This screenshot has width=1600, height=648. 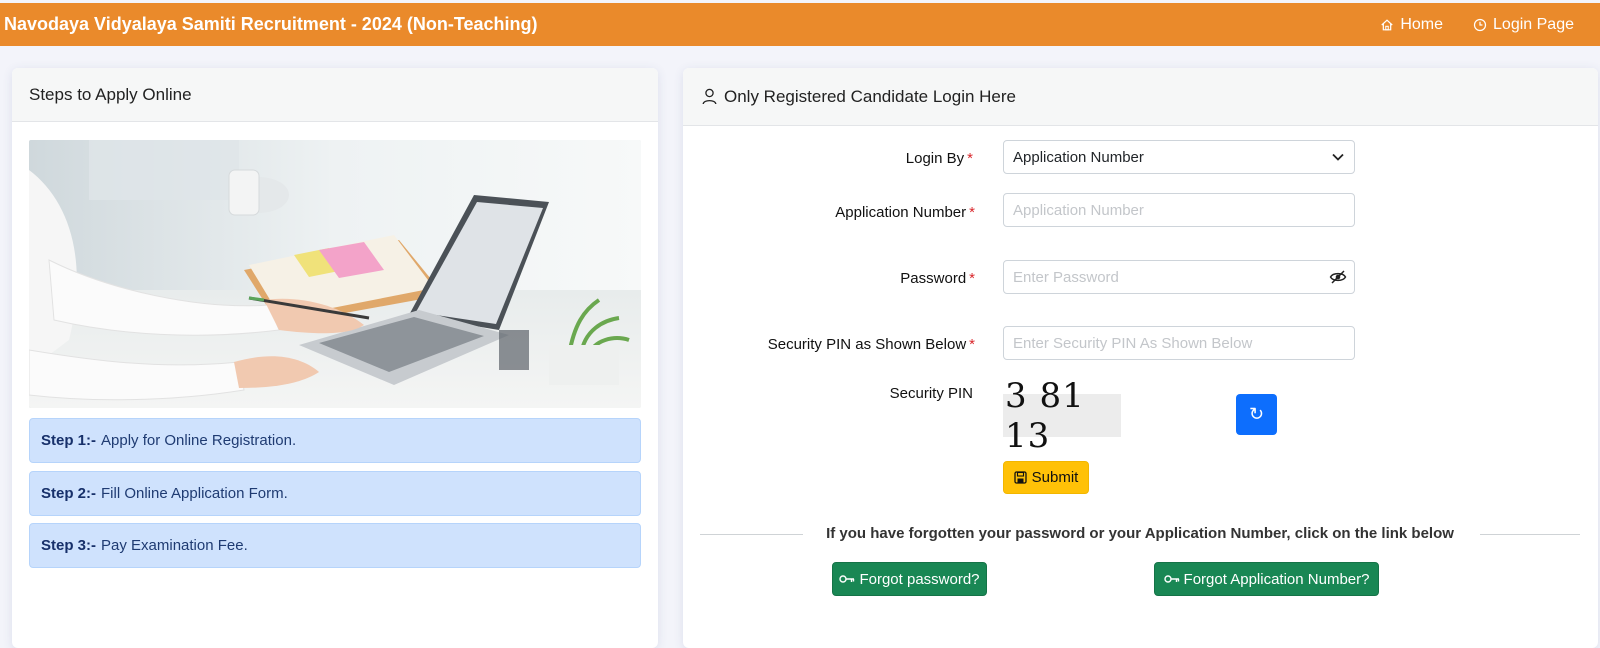 What do you see at coordinates (335, 95) in the screenshot?
I see `steps-card-header: Steps to Apply Online` at bounding box center [335, 95].